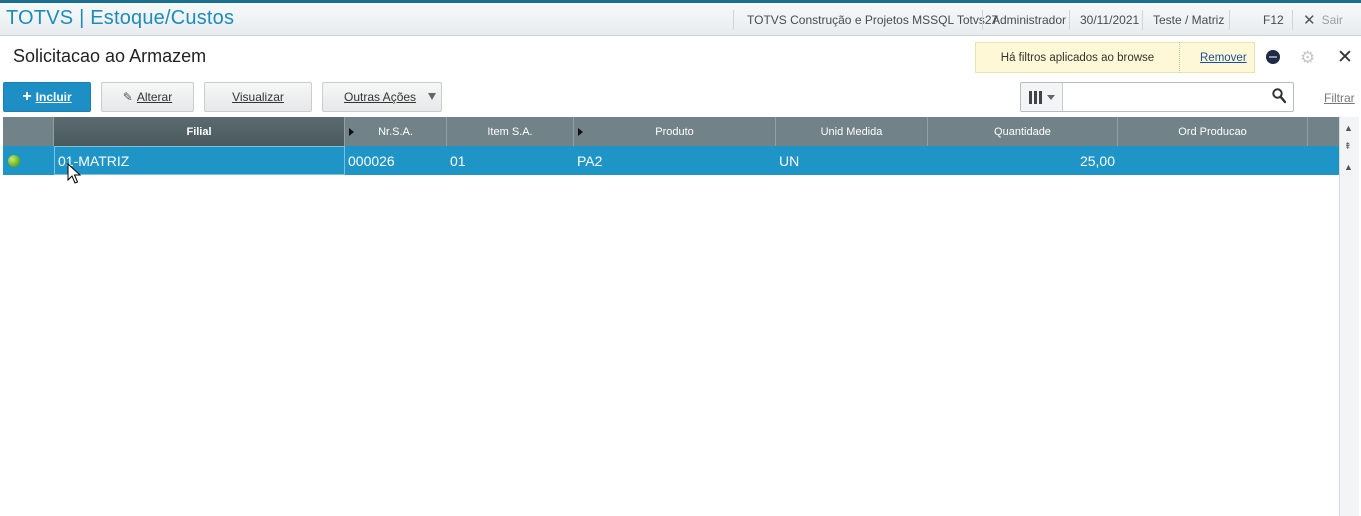 Image resolution: width=1361 pixels, height=516 pixels. Describe the element at coordinates (671, 160) in the screenshot. I see `table-row: 01-MATRIZ 000026 01 PA2 UN 25,00` at that location.